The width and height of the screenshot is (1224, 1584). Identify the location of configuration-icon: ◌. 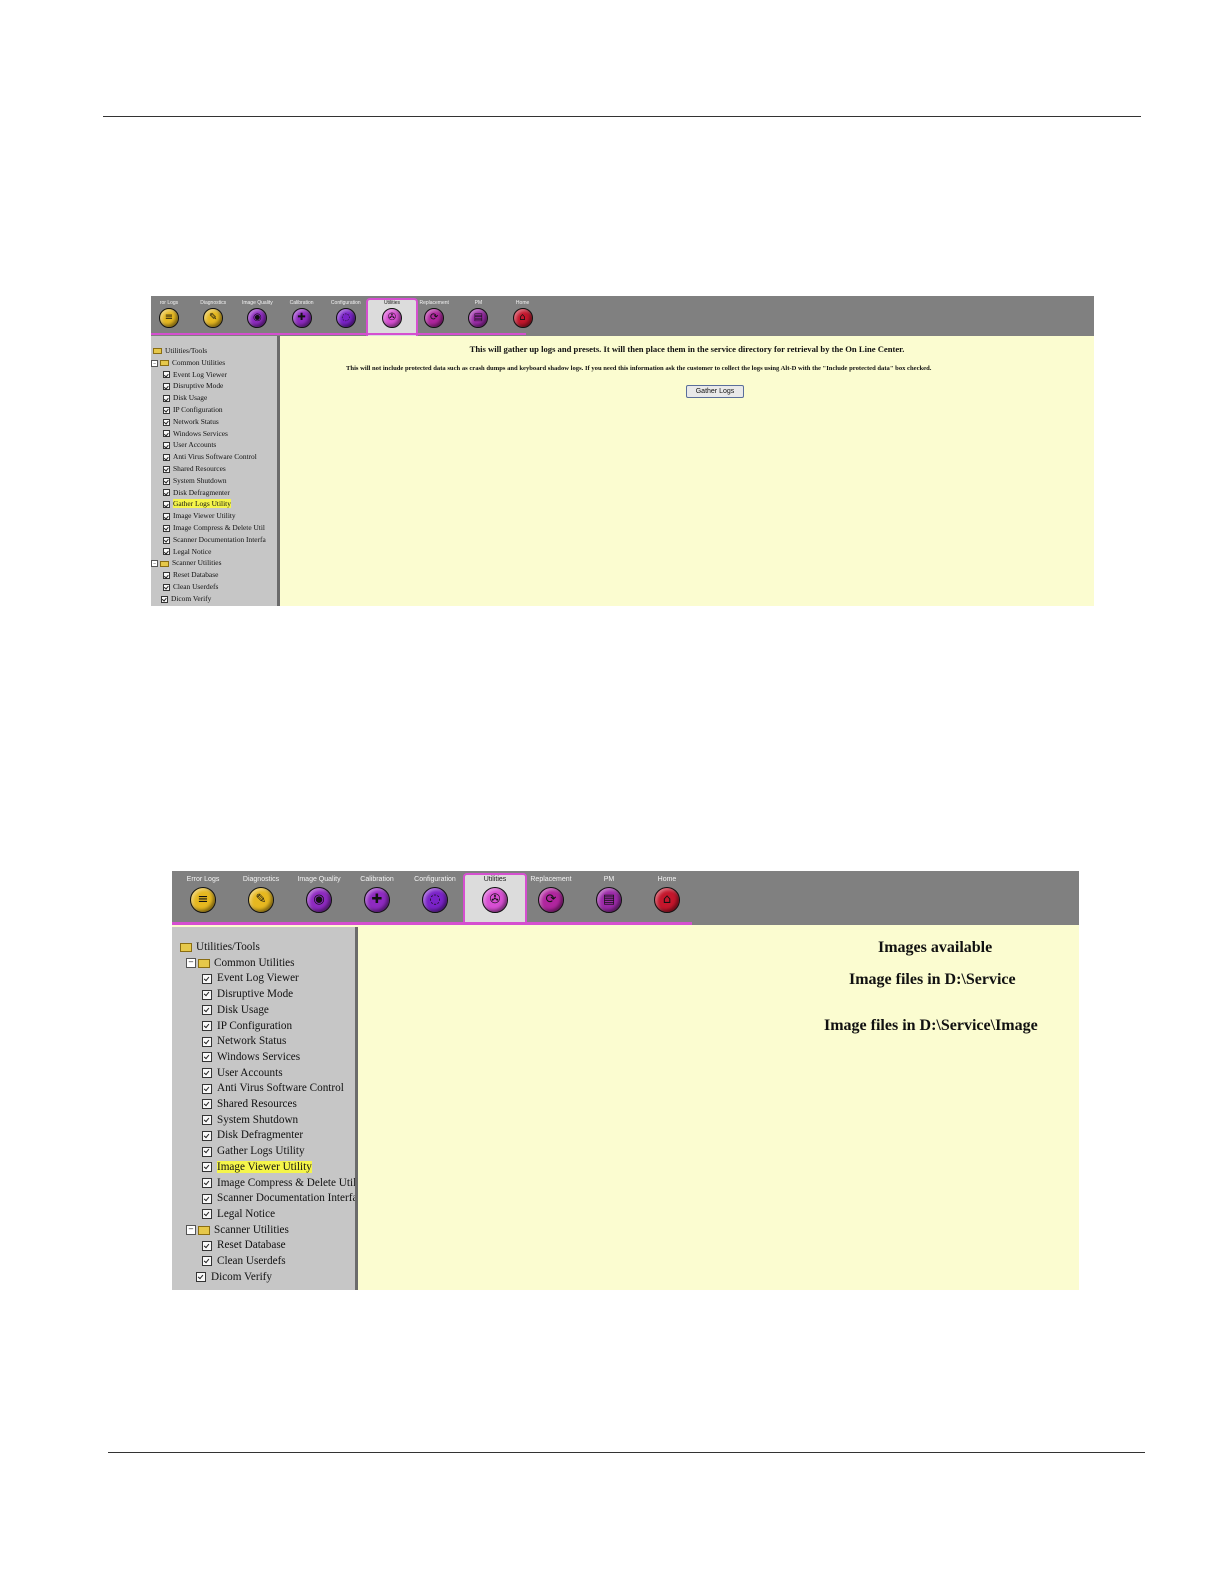
(345, 318).